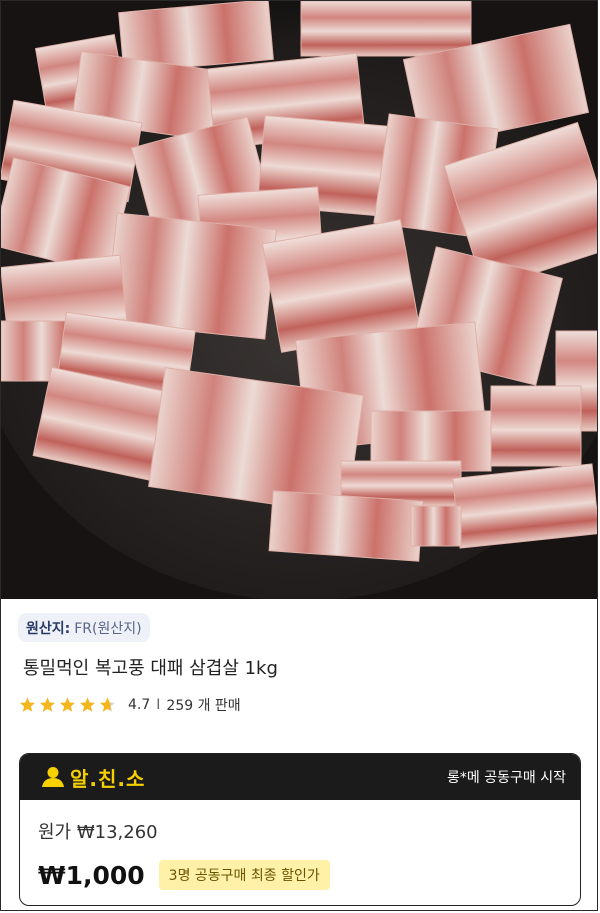 The width and height of the screenshot is (600, 913). I want to click on rating-separator: I, so click(158, 705).